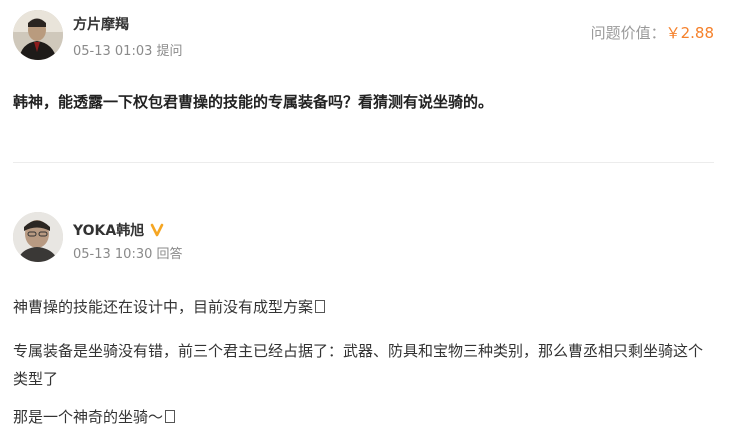  I want to click on question-price: 问题价值：￥2.88, so click(652, 32).